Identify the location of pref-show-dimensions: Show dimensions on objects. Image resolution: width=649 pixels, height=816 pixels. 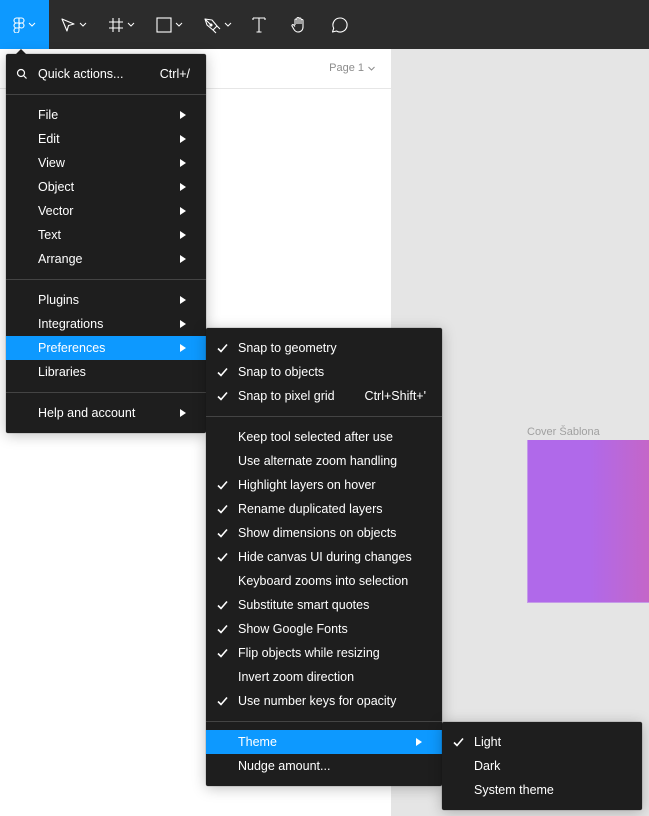
(324, 533).